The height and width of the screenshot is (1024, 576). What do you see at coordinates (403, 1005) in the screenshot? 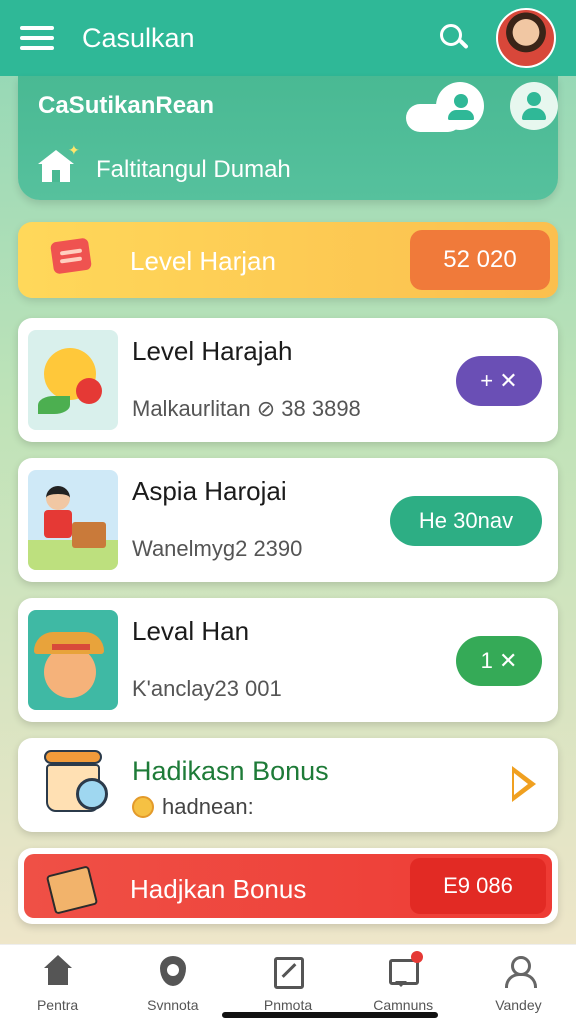
I see `nav-label: Camnuns` at bounding box center [403, 1005].